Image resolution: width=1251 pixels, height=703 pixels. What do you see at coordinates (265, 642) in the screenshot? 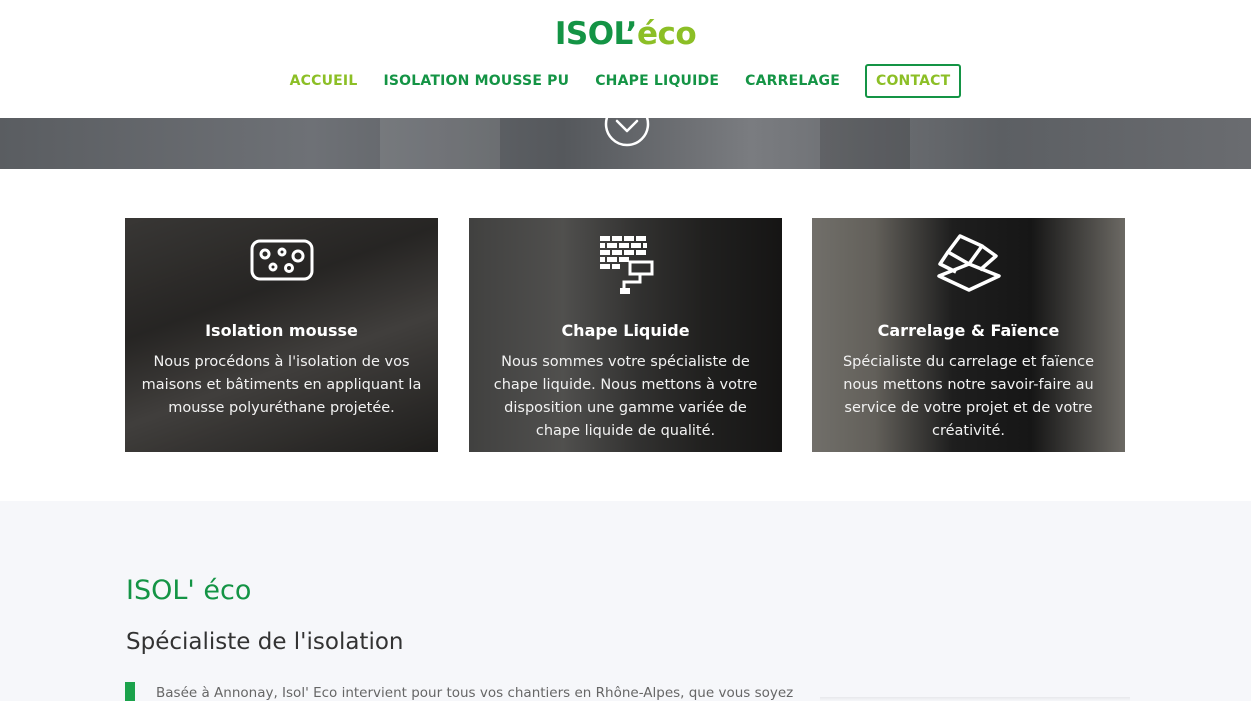
I see `about-subheading: Spécialiste de l'isolation` at bounding box center [265, 642].